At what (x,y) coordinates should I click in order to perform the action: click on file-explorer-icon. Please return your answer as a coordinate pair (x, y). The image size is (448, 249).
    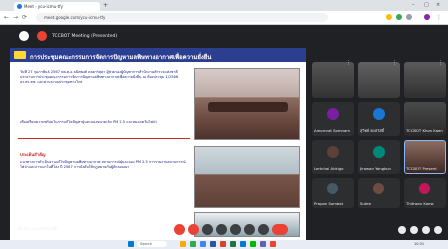
    Looking at the image, I should click on (183, 244).